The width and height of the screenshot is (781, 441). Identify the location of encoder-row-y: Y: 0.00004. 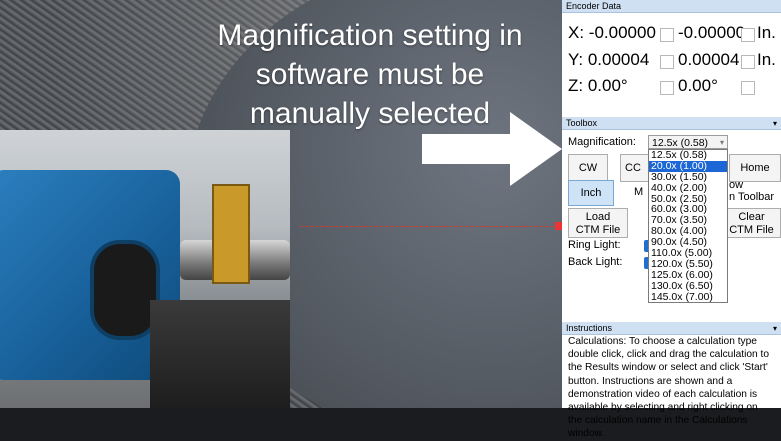
(608, 60).